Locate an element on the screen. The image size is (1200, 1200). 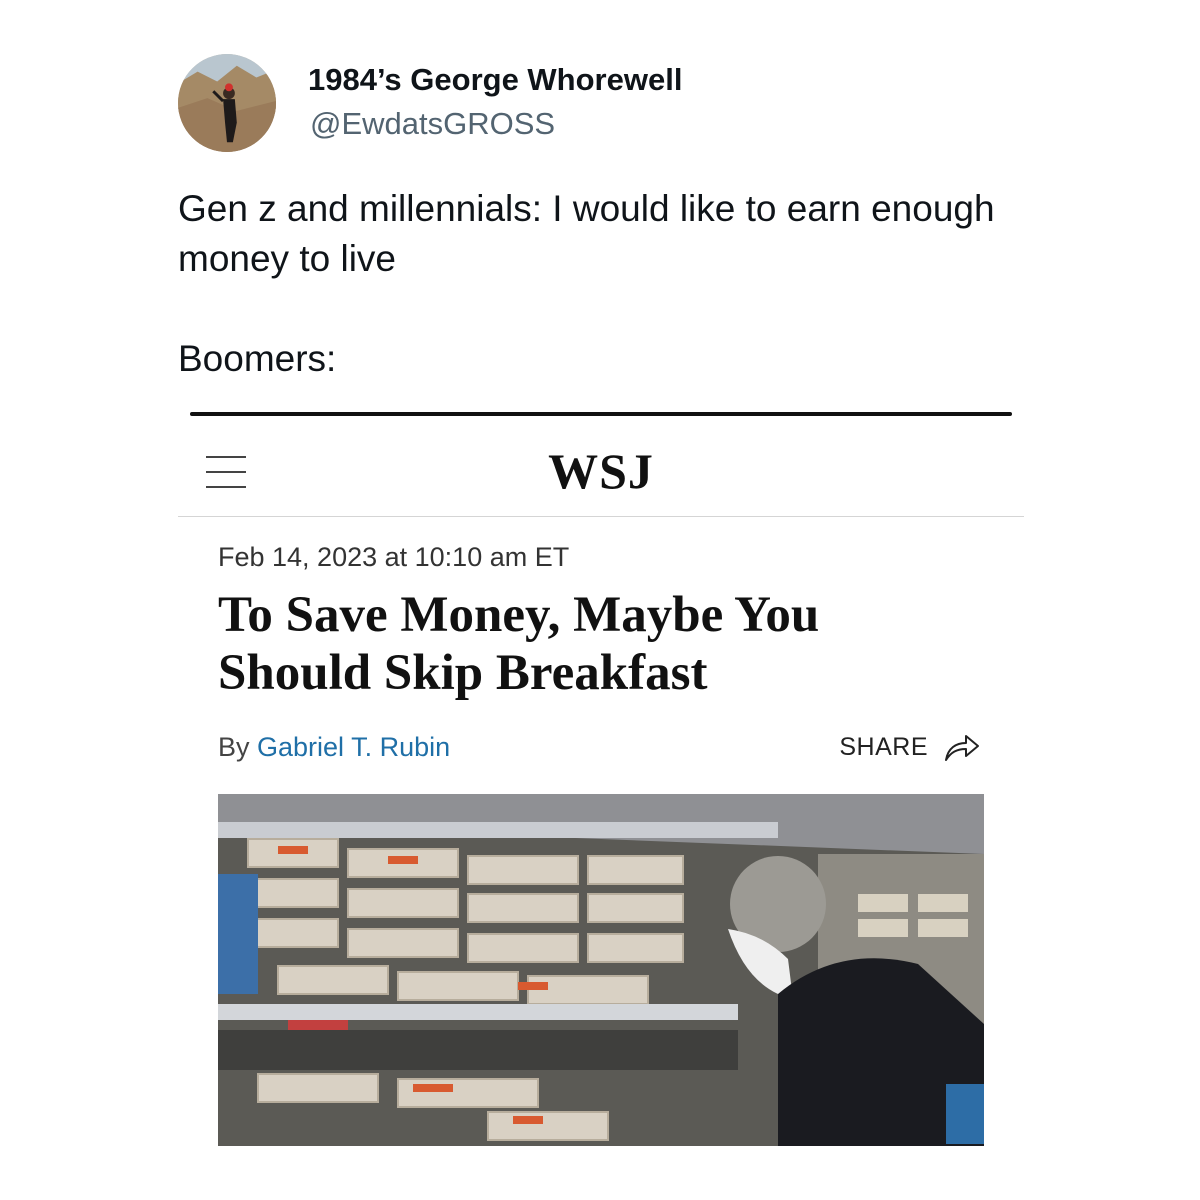
user-handle: @EwdatsGROSS is located at coordinates (432, 124).